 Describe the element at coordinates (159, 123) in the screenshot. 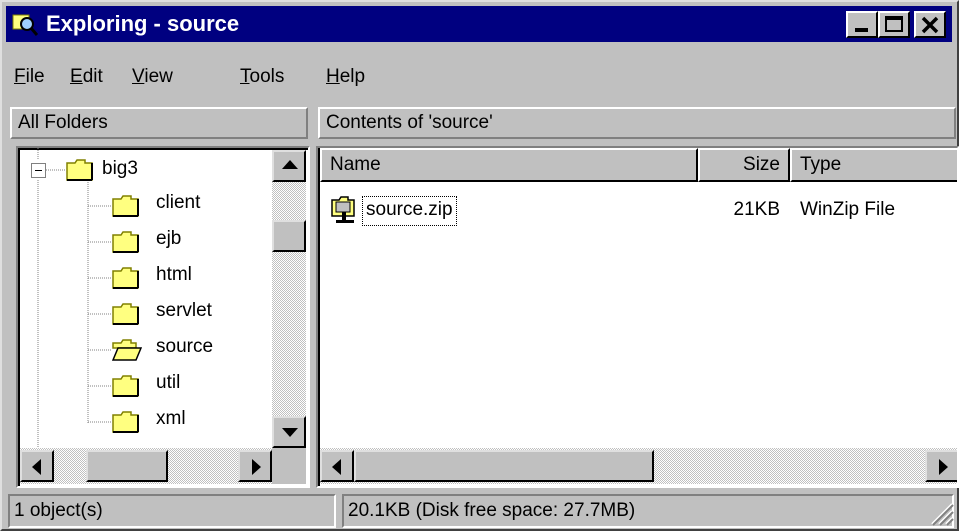

I see `all-folders-header: All Folders` at that location.